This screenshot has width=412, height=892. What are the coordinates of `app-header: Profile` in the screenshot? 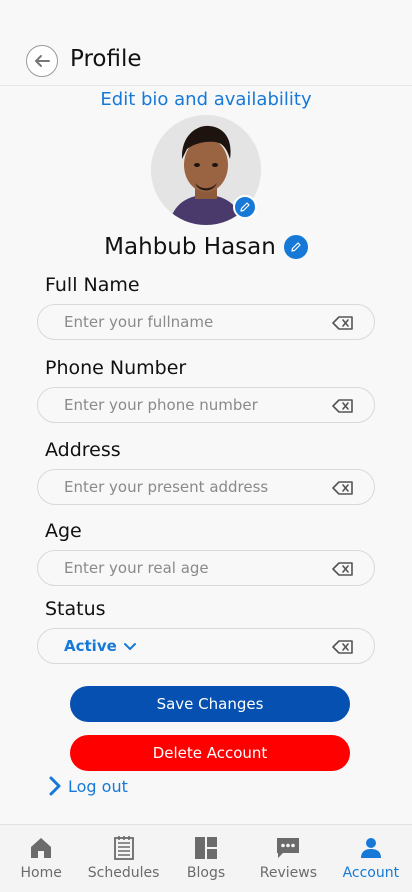 It's located at (206, 43).